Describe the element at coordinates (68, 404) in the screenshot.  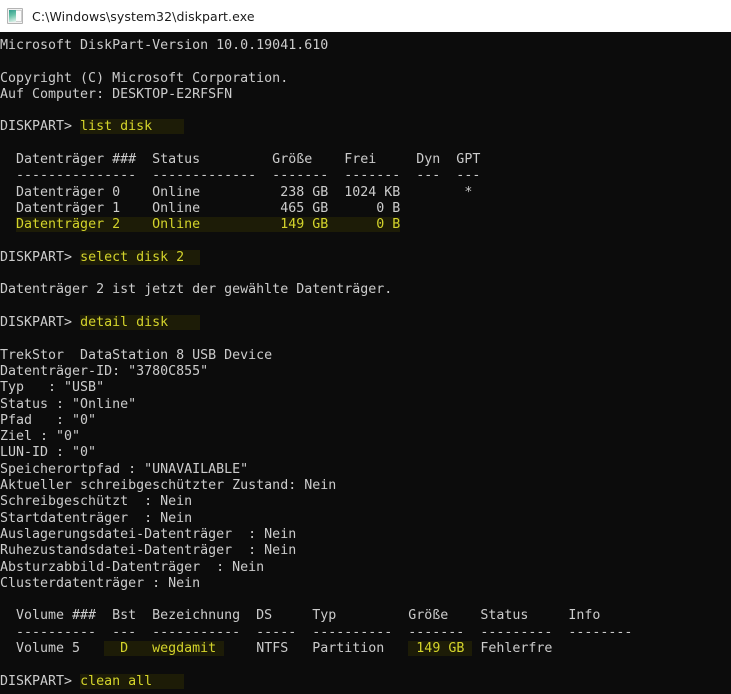
I see `line-text: Status : "Online"` at that location.